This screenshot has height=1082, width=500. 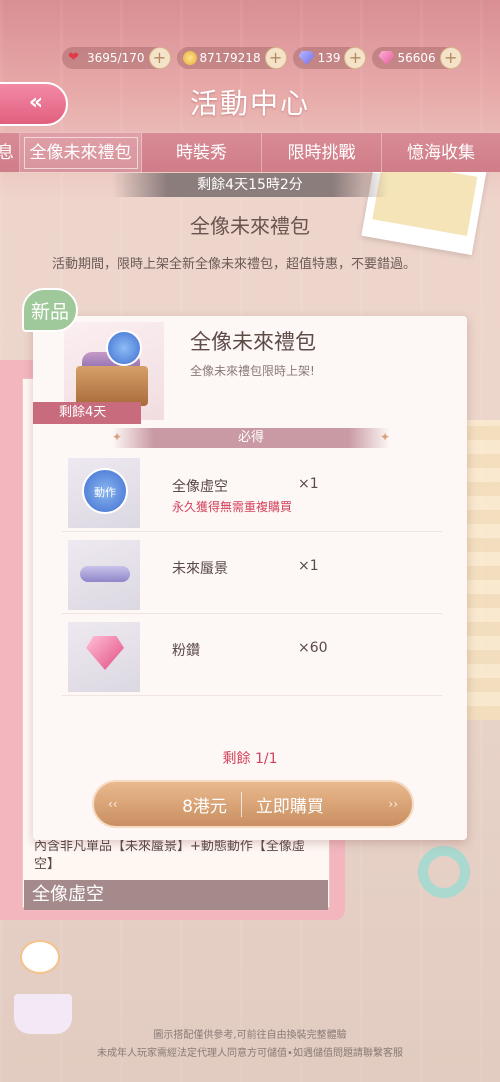 I want to click on purchase-remaining-count: 剩餘 1/1, so click(x=250, y=759).